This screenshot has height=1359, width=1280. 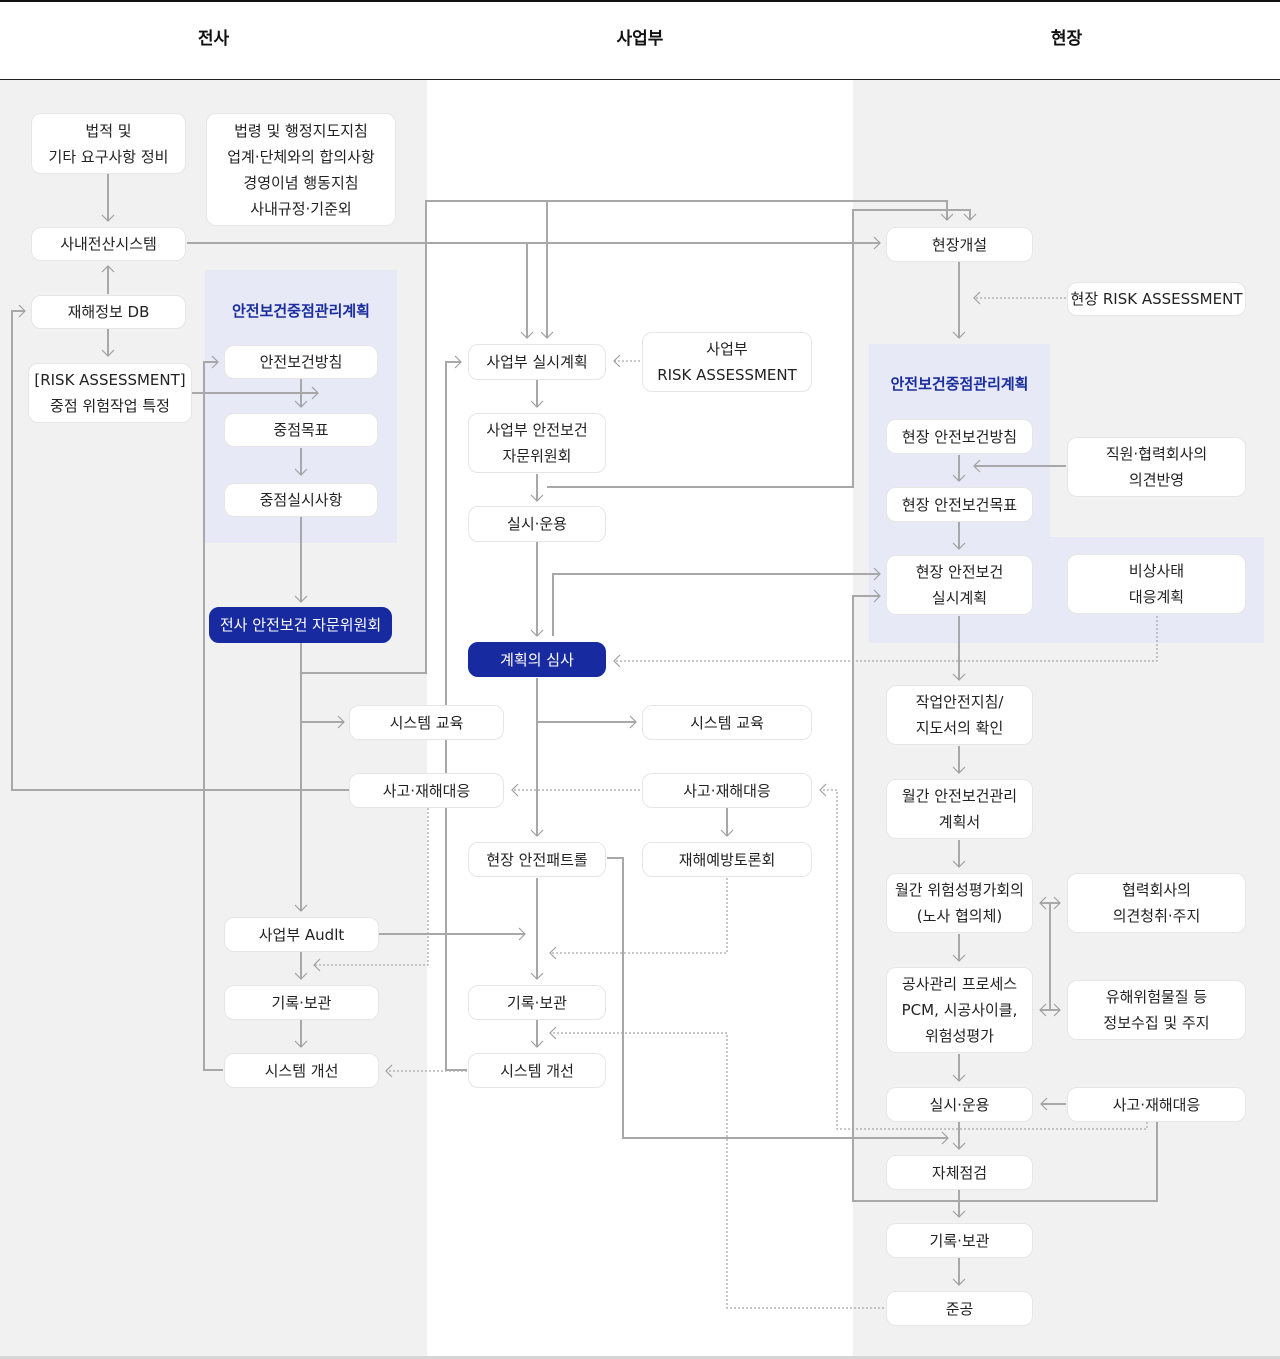 I want to click on box-monthly-plan: 월간 안전보건관리 계획서, so click(x=959, y=809).